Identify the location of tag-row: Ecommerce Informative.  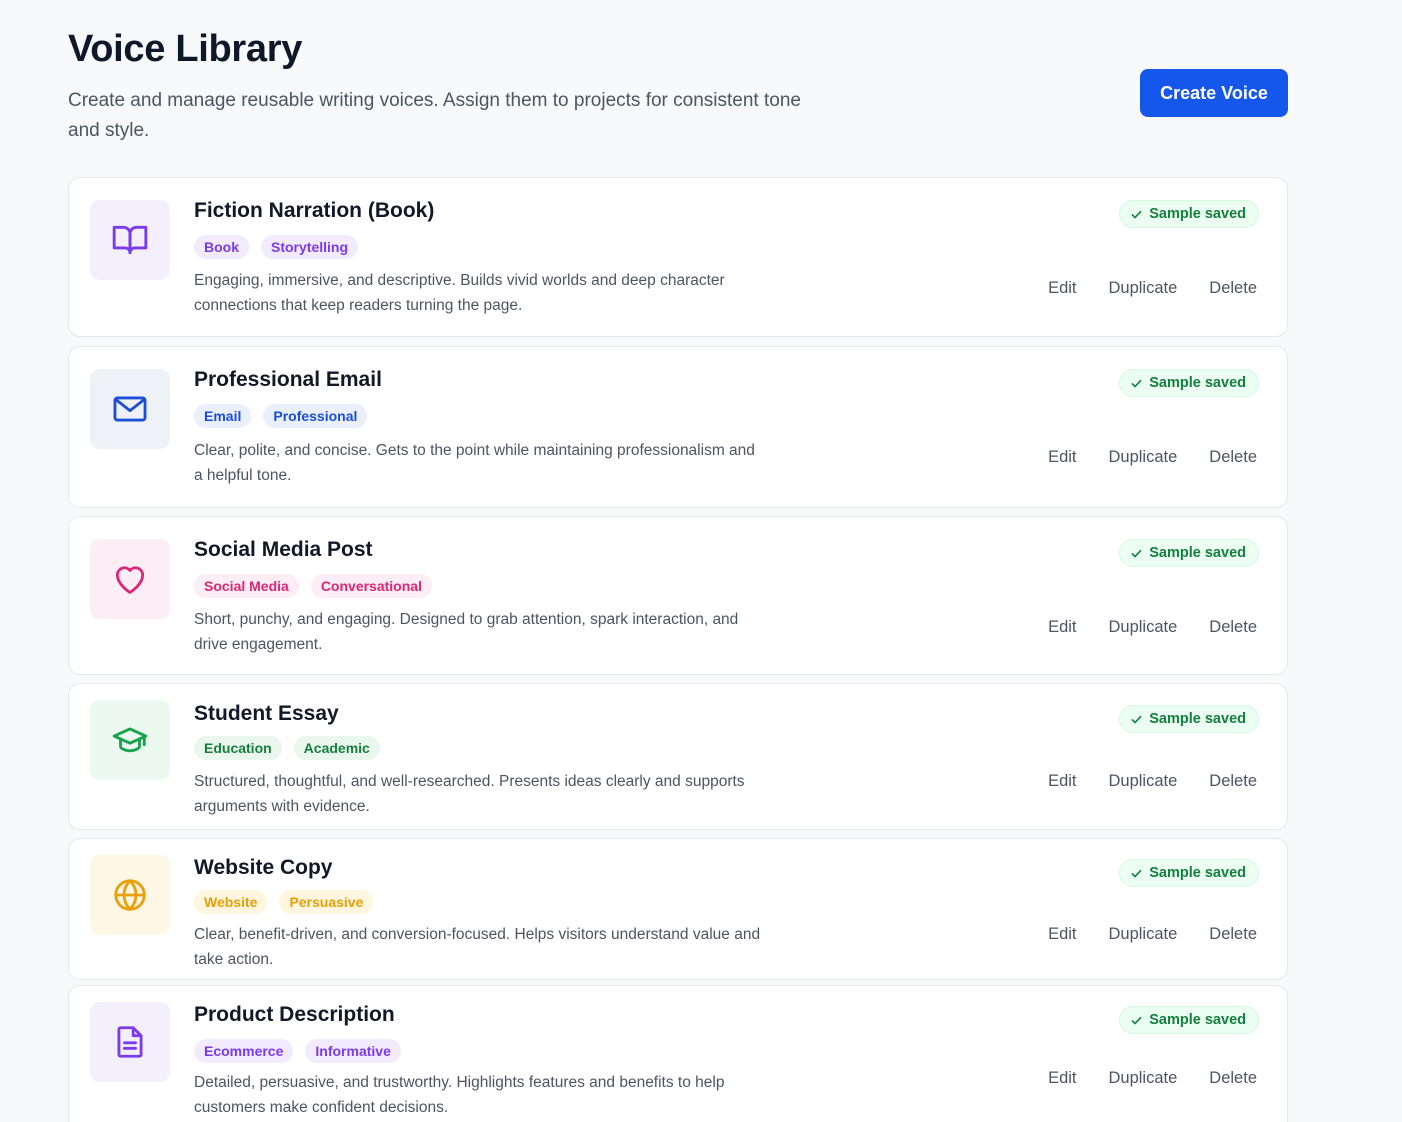
(297, 1051).